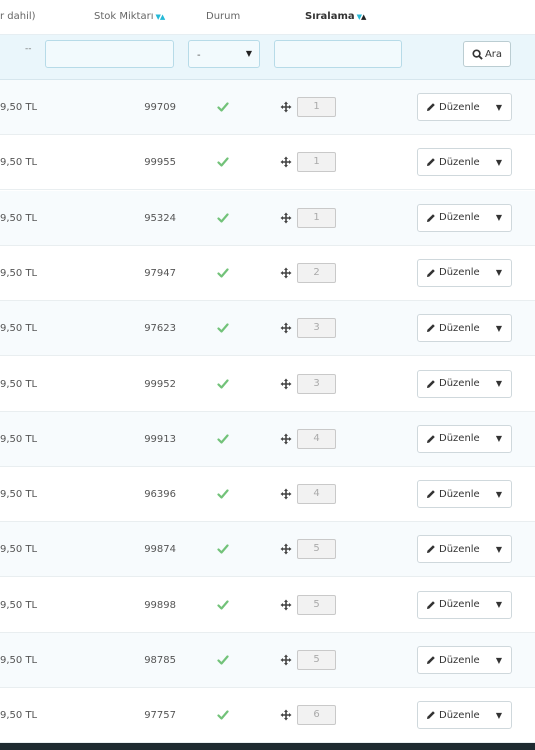 This screenshot has width=535, height=750. What do you see at coordinates (316, 272) in the screenshot?
I see `position-field: 2` at bounding box center [316, 272].